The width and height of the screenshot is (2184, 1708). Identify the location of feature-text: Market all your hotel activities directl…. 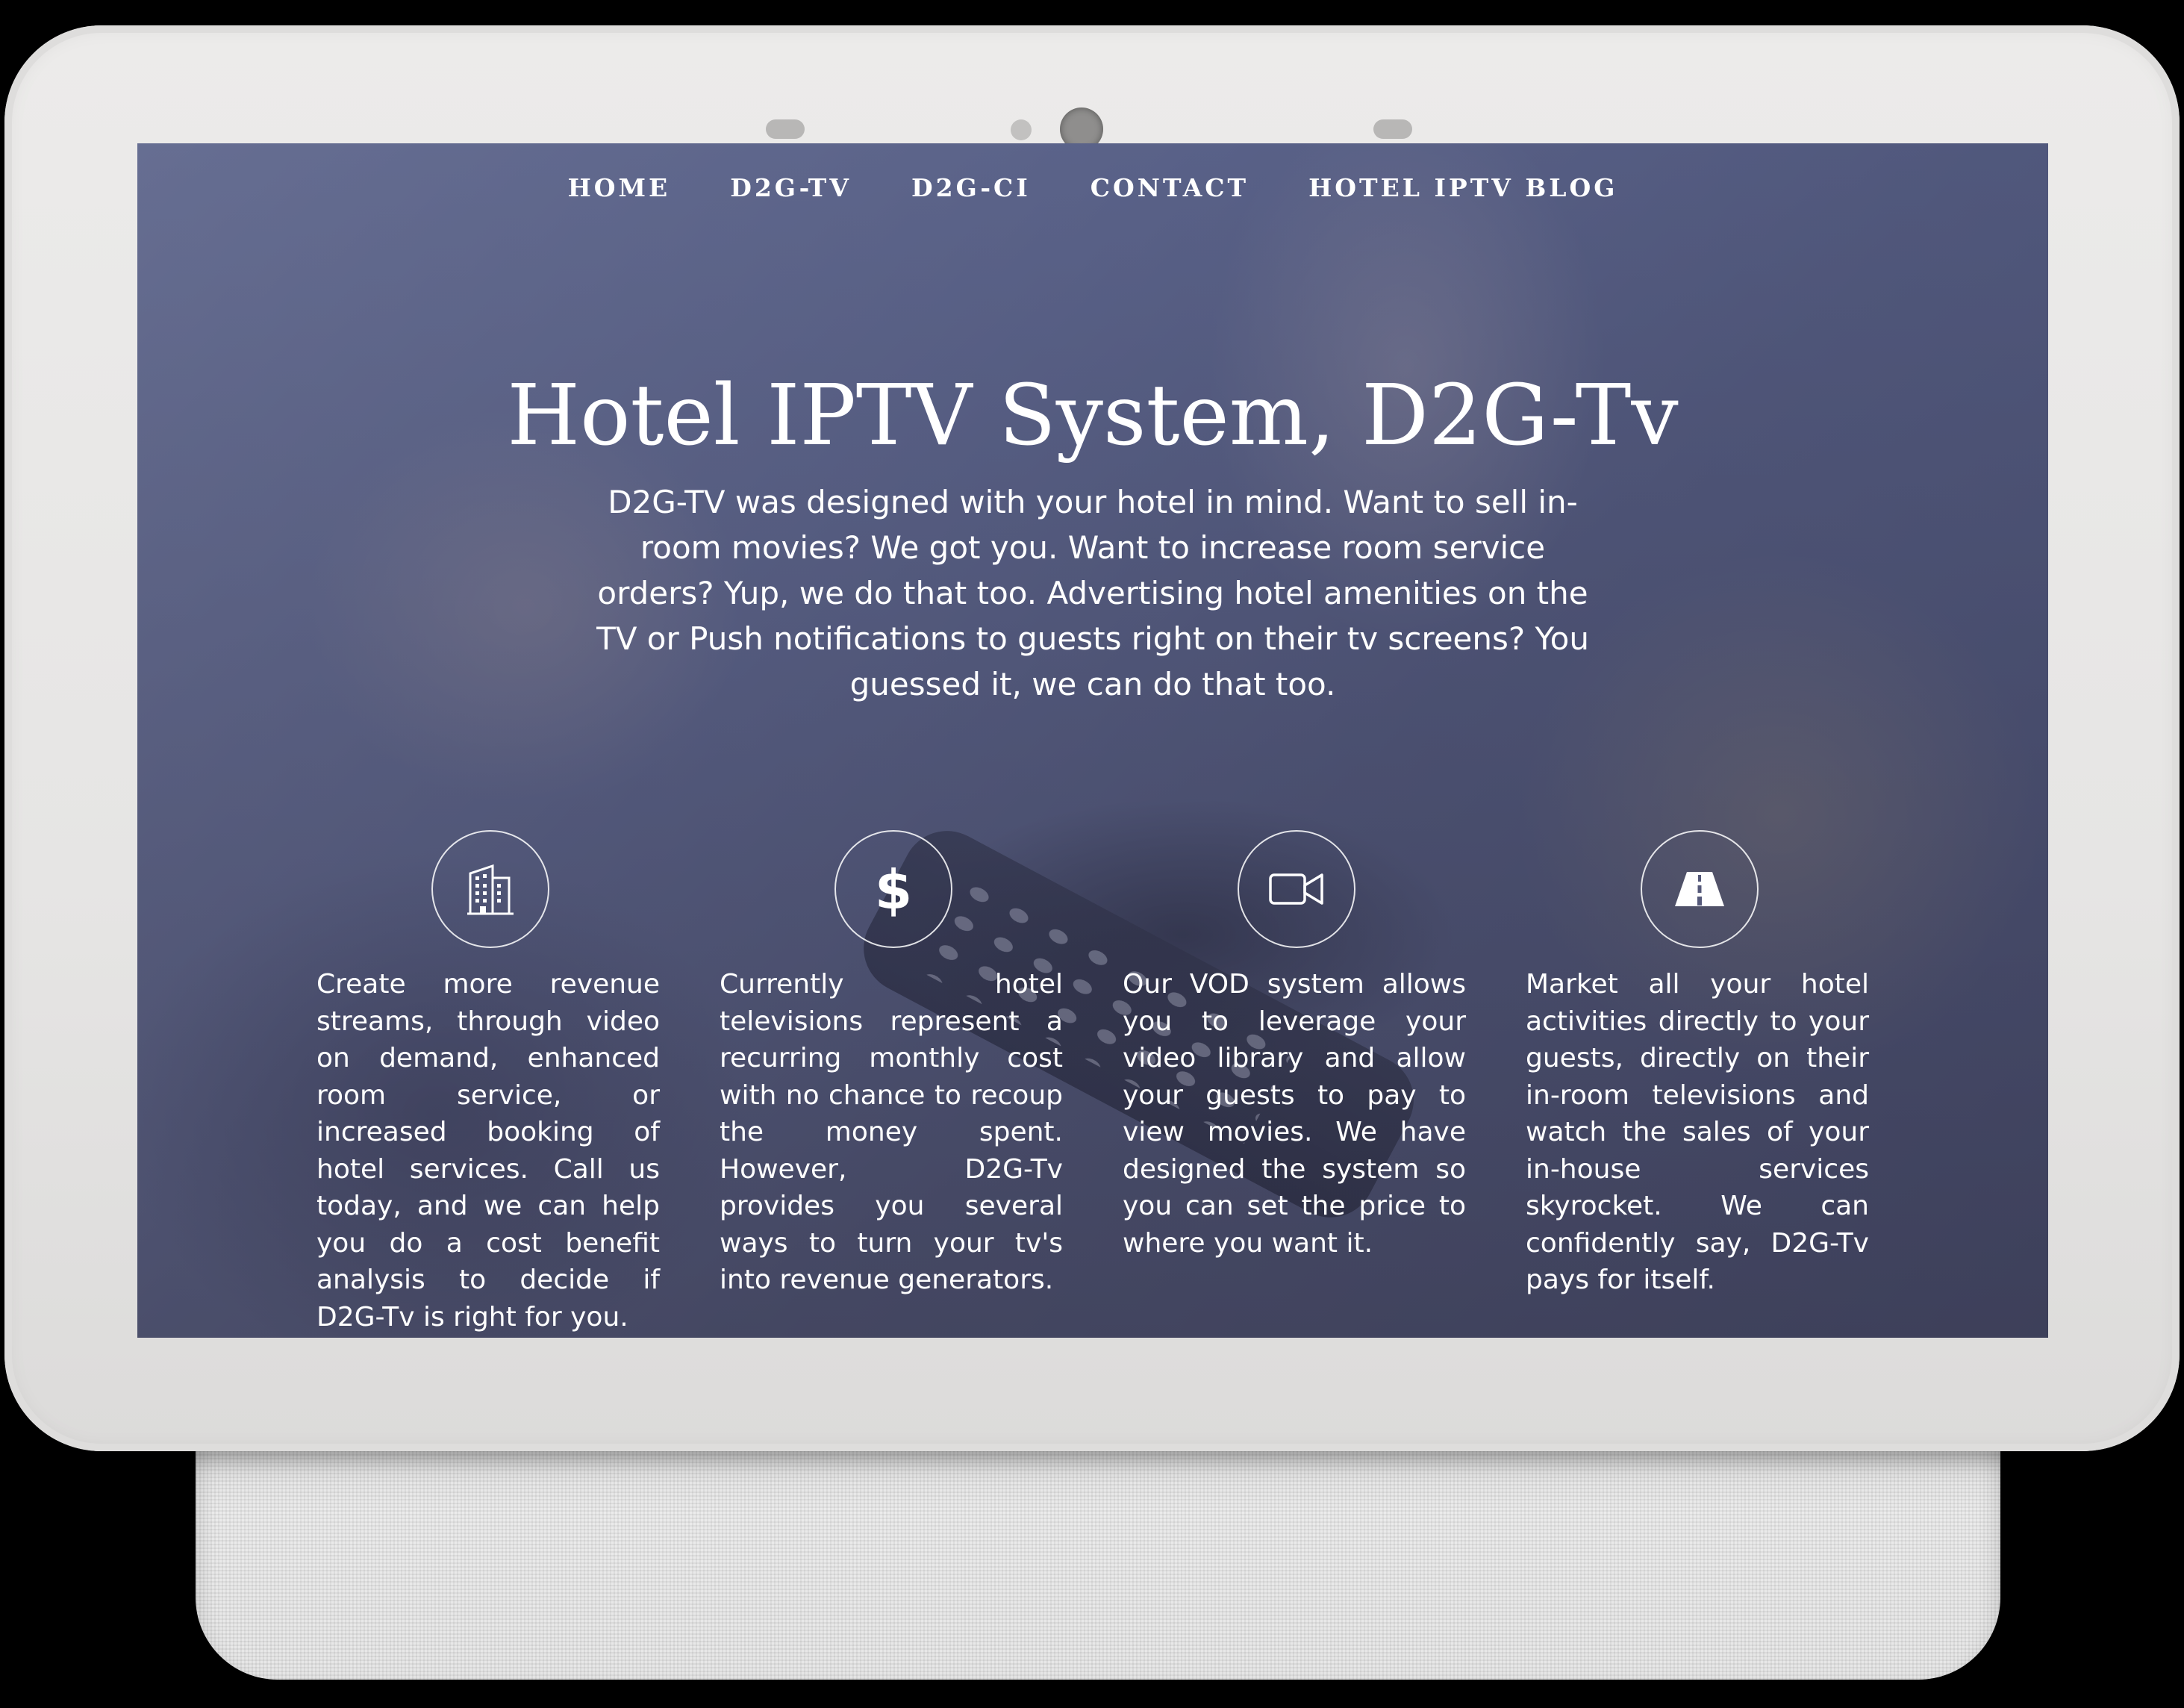
(1697, 1132).